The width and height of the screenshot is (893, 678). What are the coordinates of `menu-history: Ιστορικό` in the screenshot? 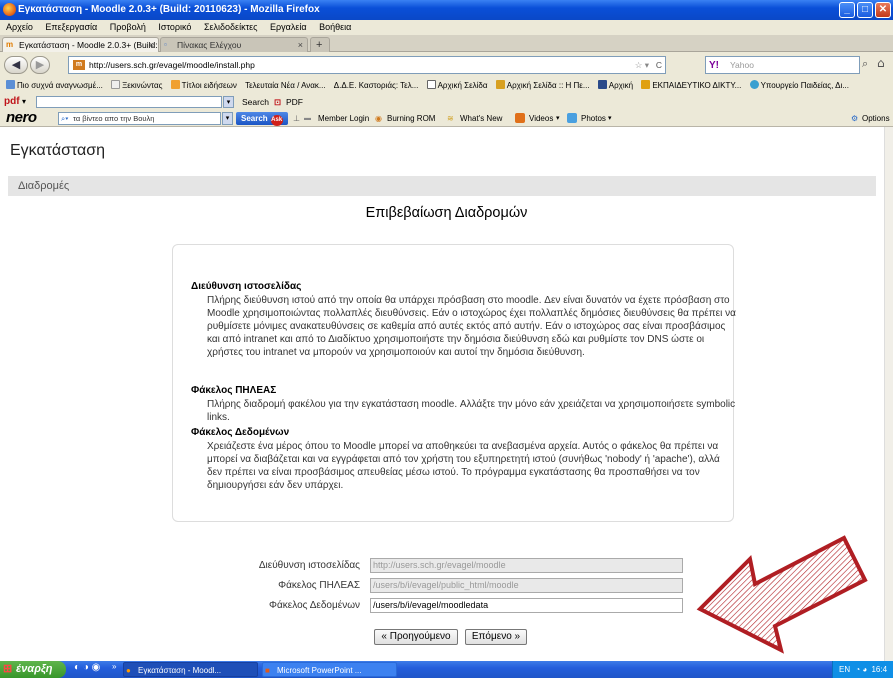 It's located at (174, 27).